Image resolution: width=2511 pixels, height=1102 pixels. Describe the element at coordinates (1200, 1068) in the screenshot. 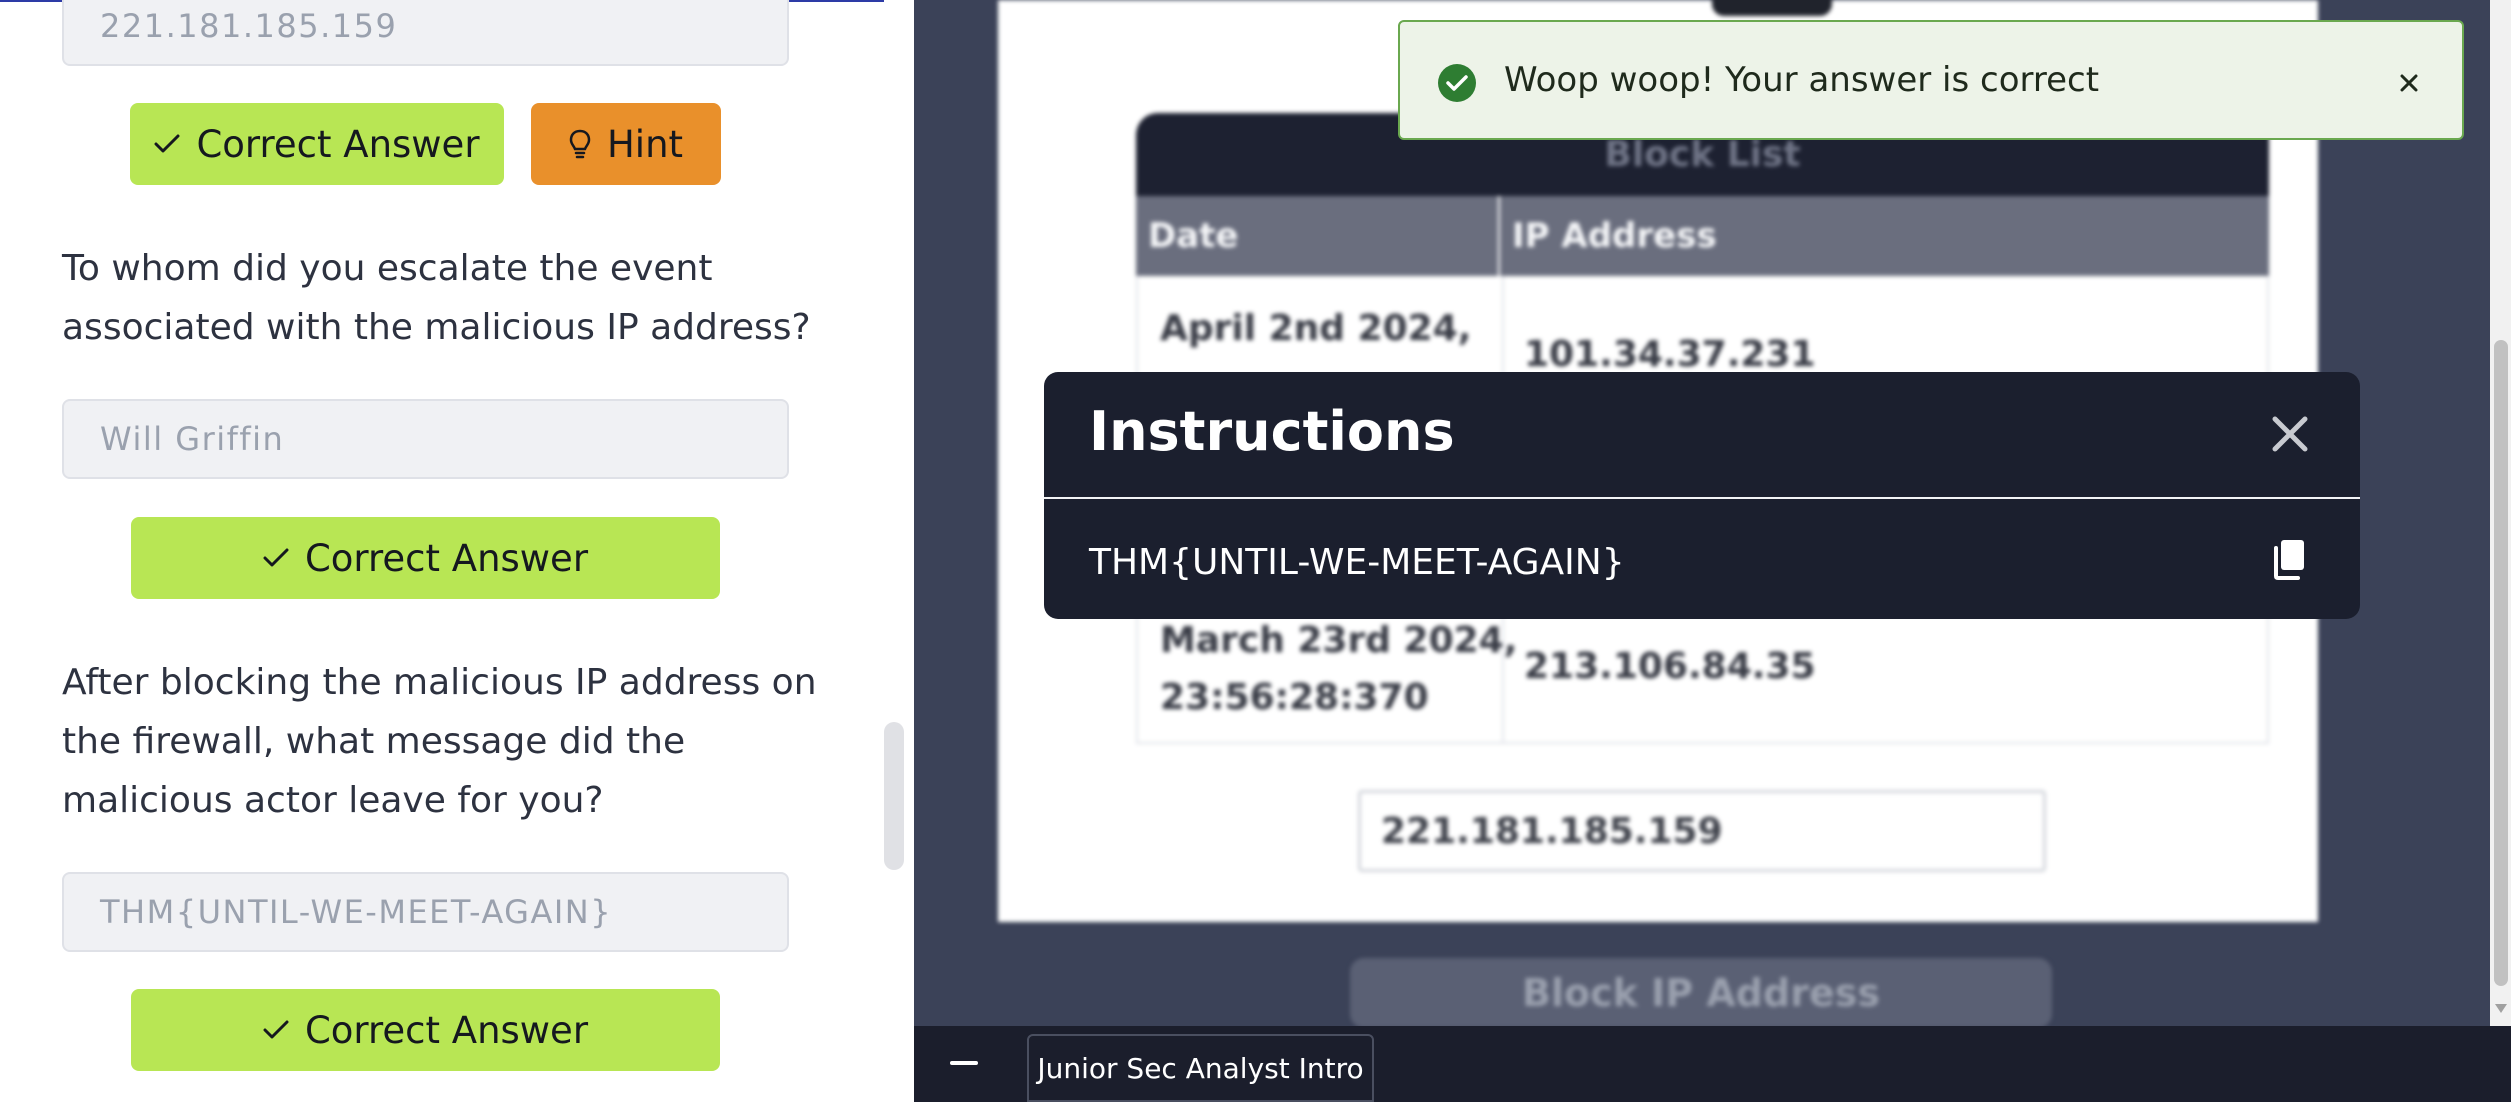

I see `machine-tab: Junior Sec Analyst Intro` at that location.